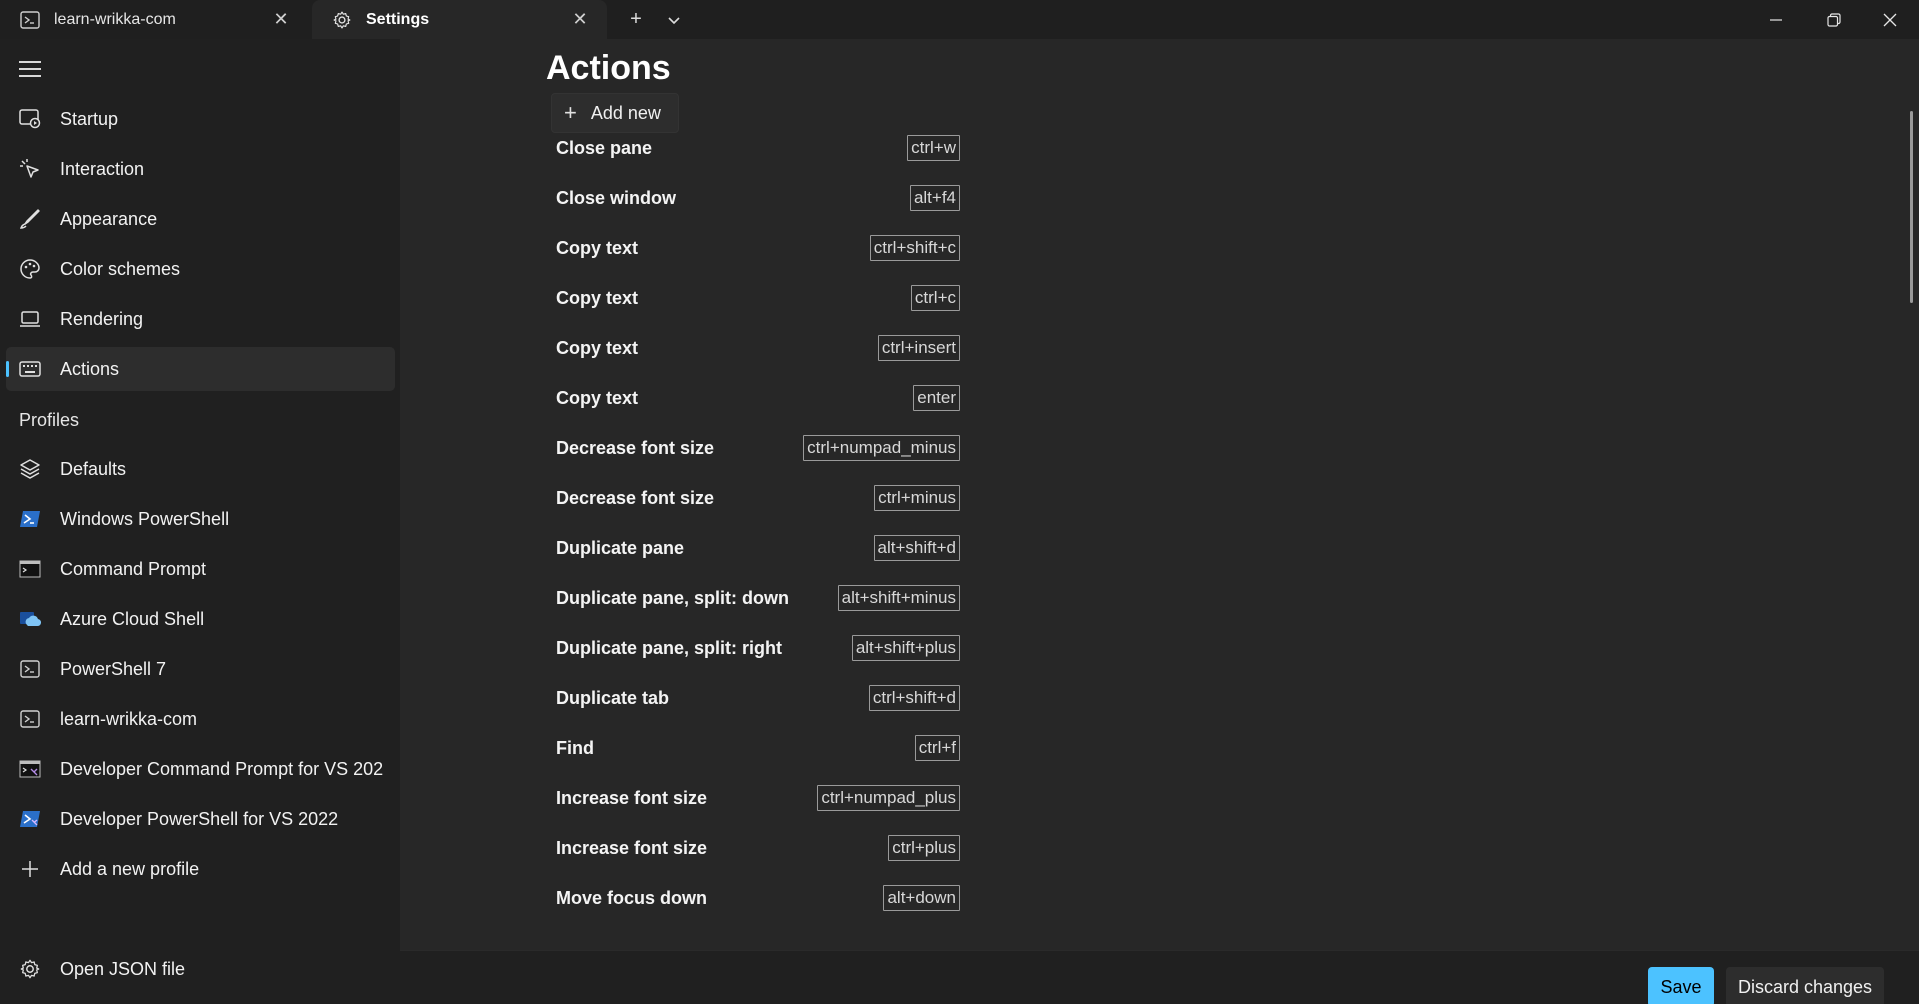  What do you see at coordinates (120, 268) in the screenshot?
I see `sidebar-item-label: Color schemes` at bounding box center [120, 268].